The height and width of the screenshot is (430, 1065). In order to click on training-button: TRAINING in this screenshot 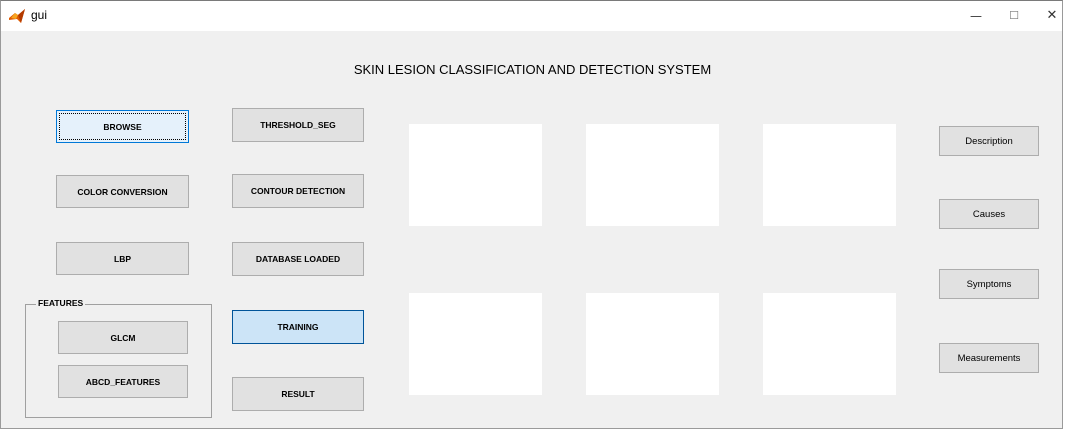, I will do `click(298, 327)`.